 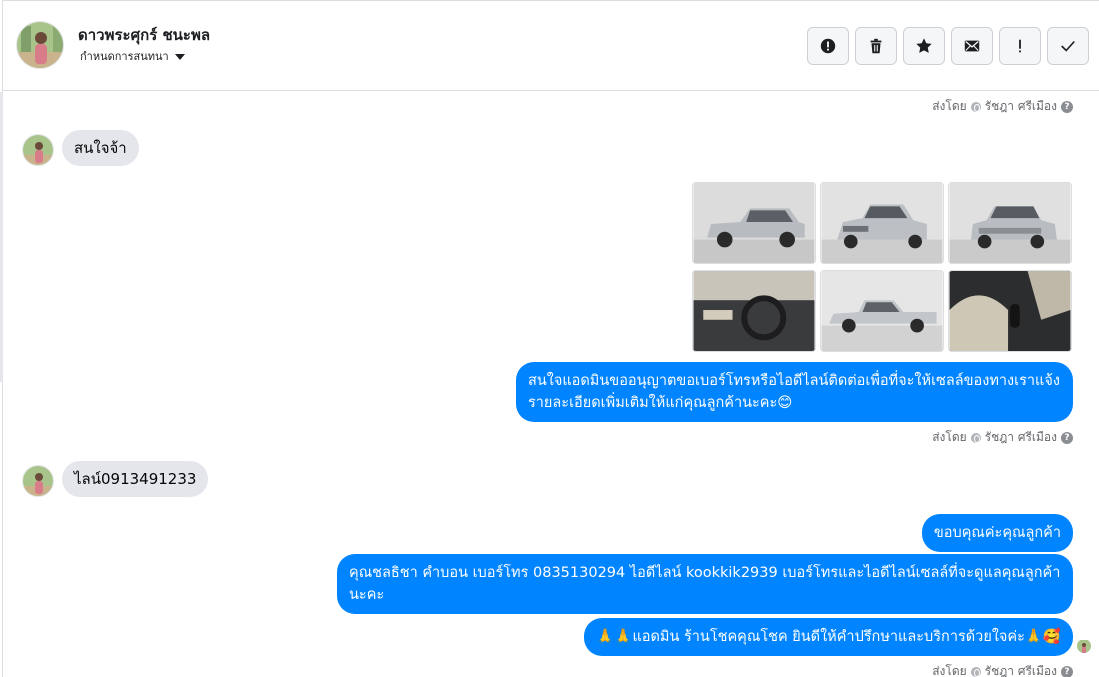 I want to click on contact-avatar, so click(x=40, y=45).